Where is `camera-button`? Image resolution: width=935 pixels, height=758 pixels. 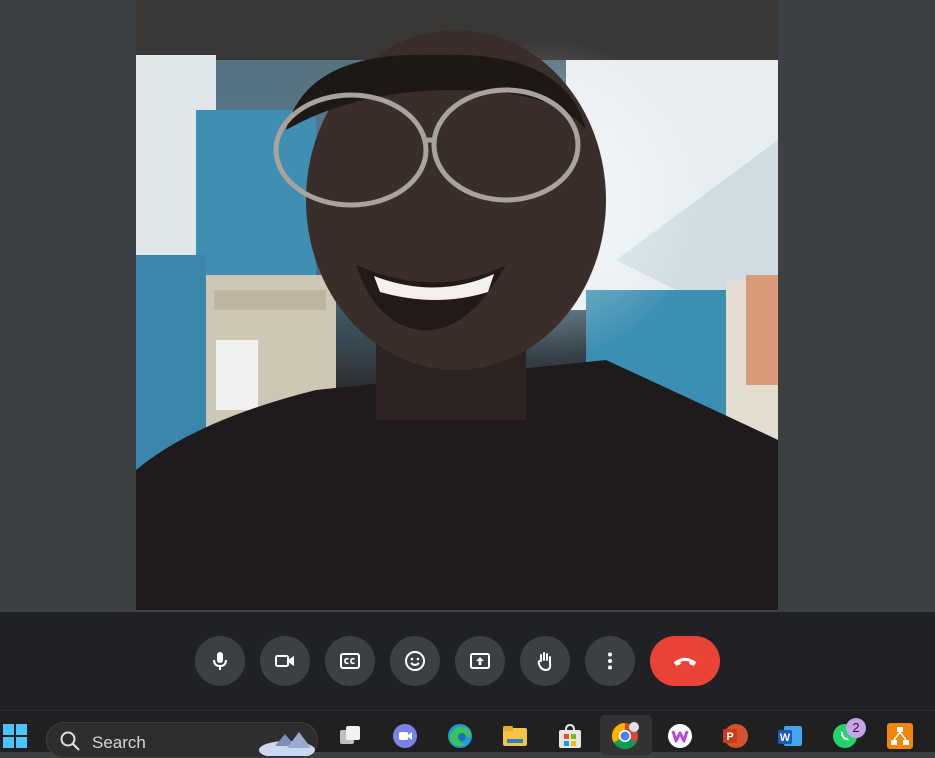 camera-button is located at coordinates (285, 661).